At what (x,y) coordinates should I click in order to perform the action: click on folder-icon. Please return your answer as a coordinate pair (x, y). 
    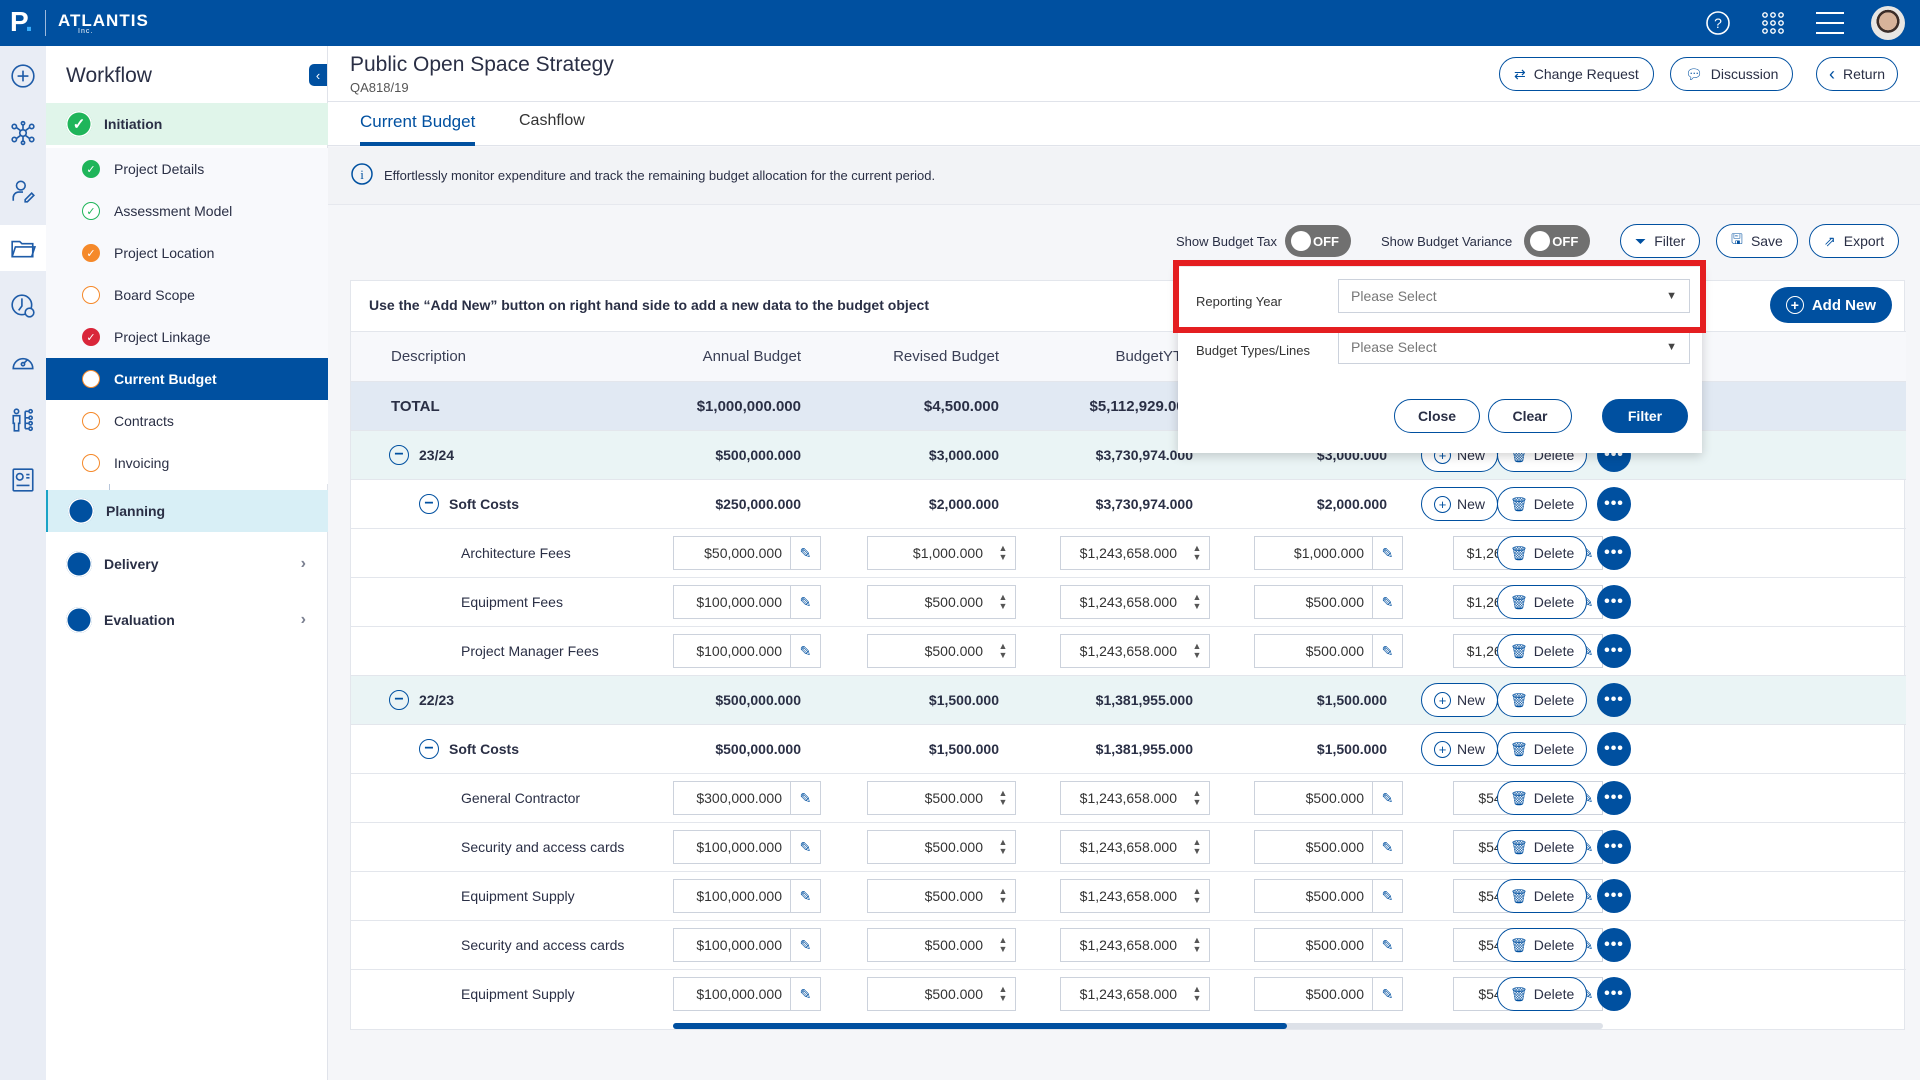
    Looking at the image, I should click on (23, 248).